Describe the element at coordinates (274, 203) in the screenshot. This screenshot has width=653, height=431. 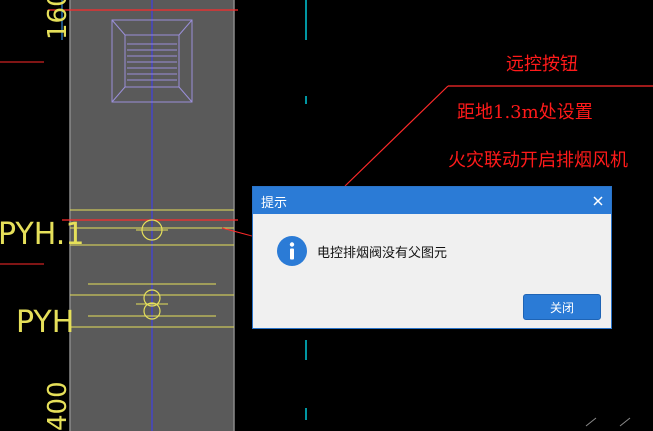
I see `dialog-title: 提示` at that location.